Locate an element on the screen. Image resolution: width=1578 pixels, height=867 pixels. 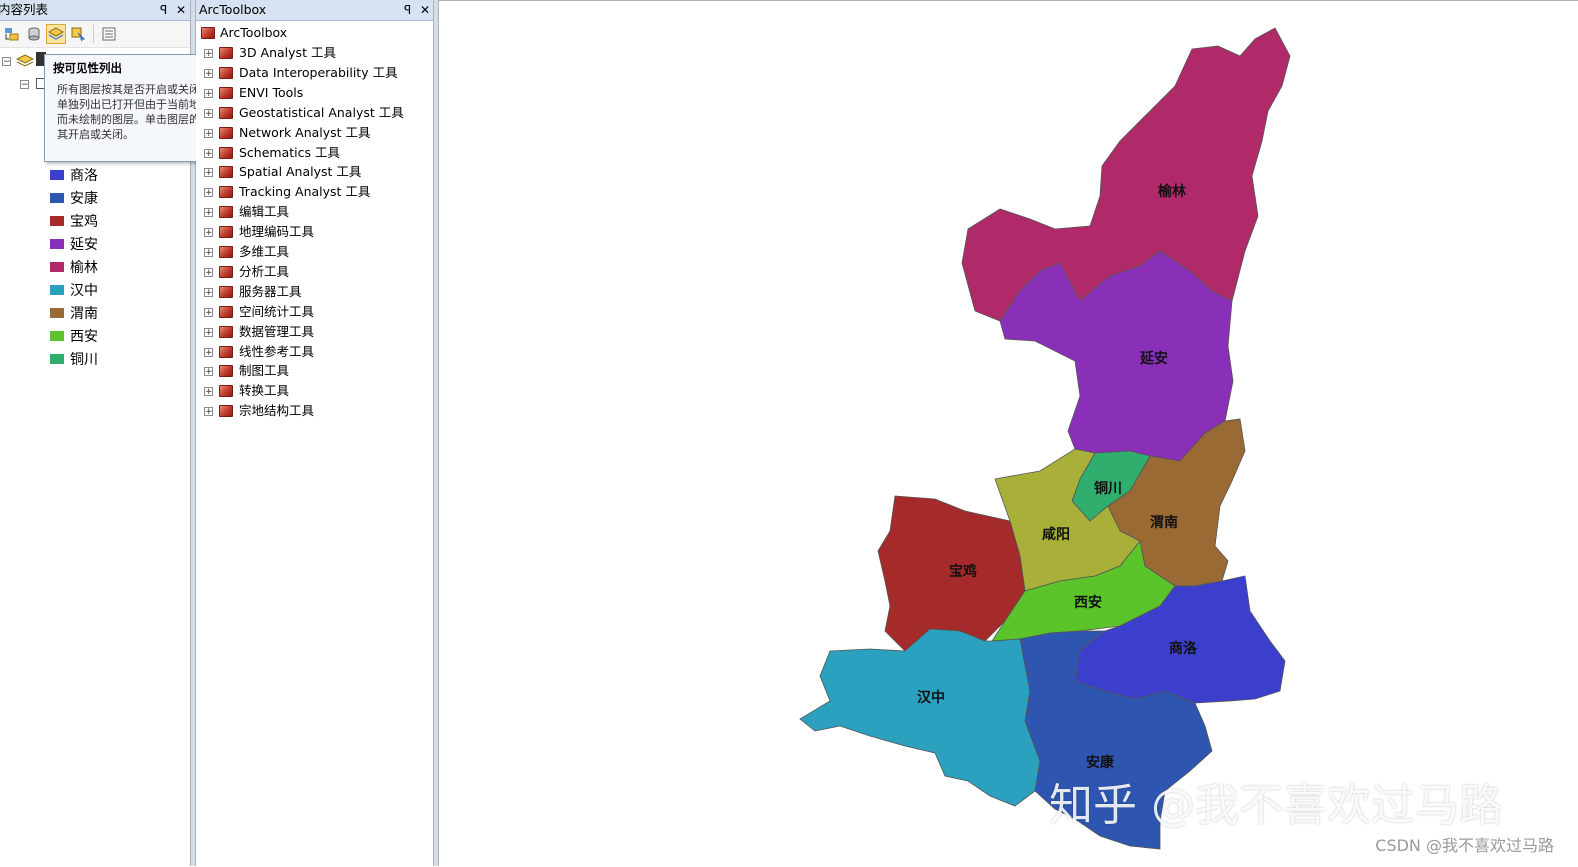
toolbox-item-label: 分析工具 is located at coordinates (264, 271).